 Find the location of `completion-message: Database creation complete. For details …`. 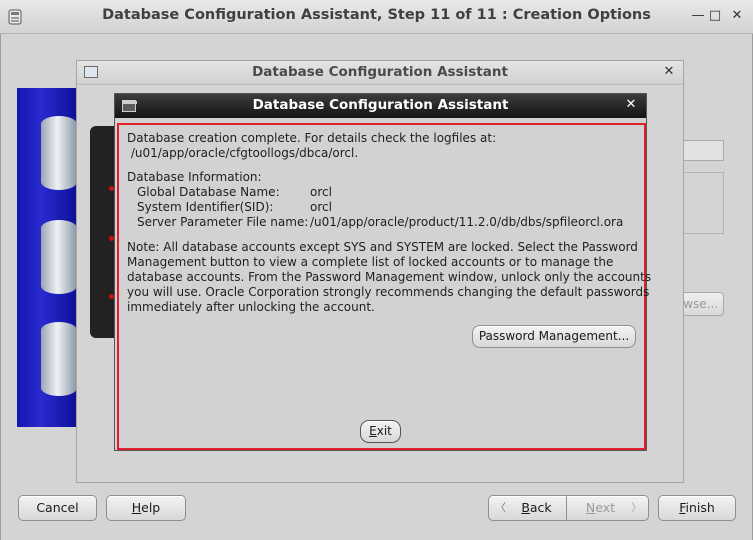

completion-message: Database creation complete. For details … is located at coordinates (312, 138).